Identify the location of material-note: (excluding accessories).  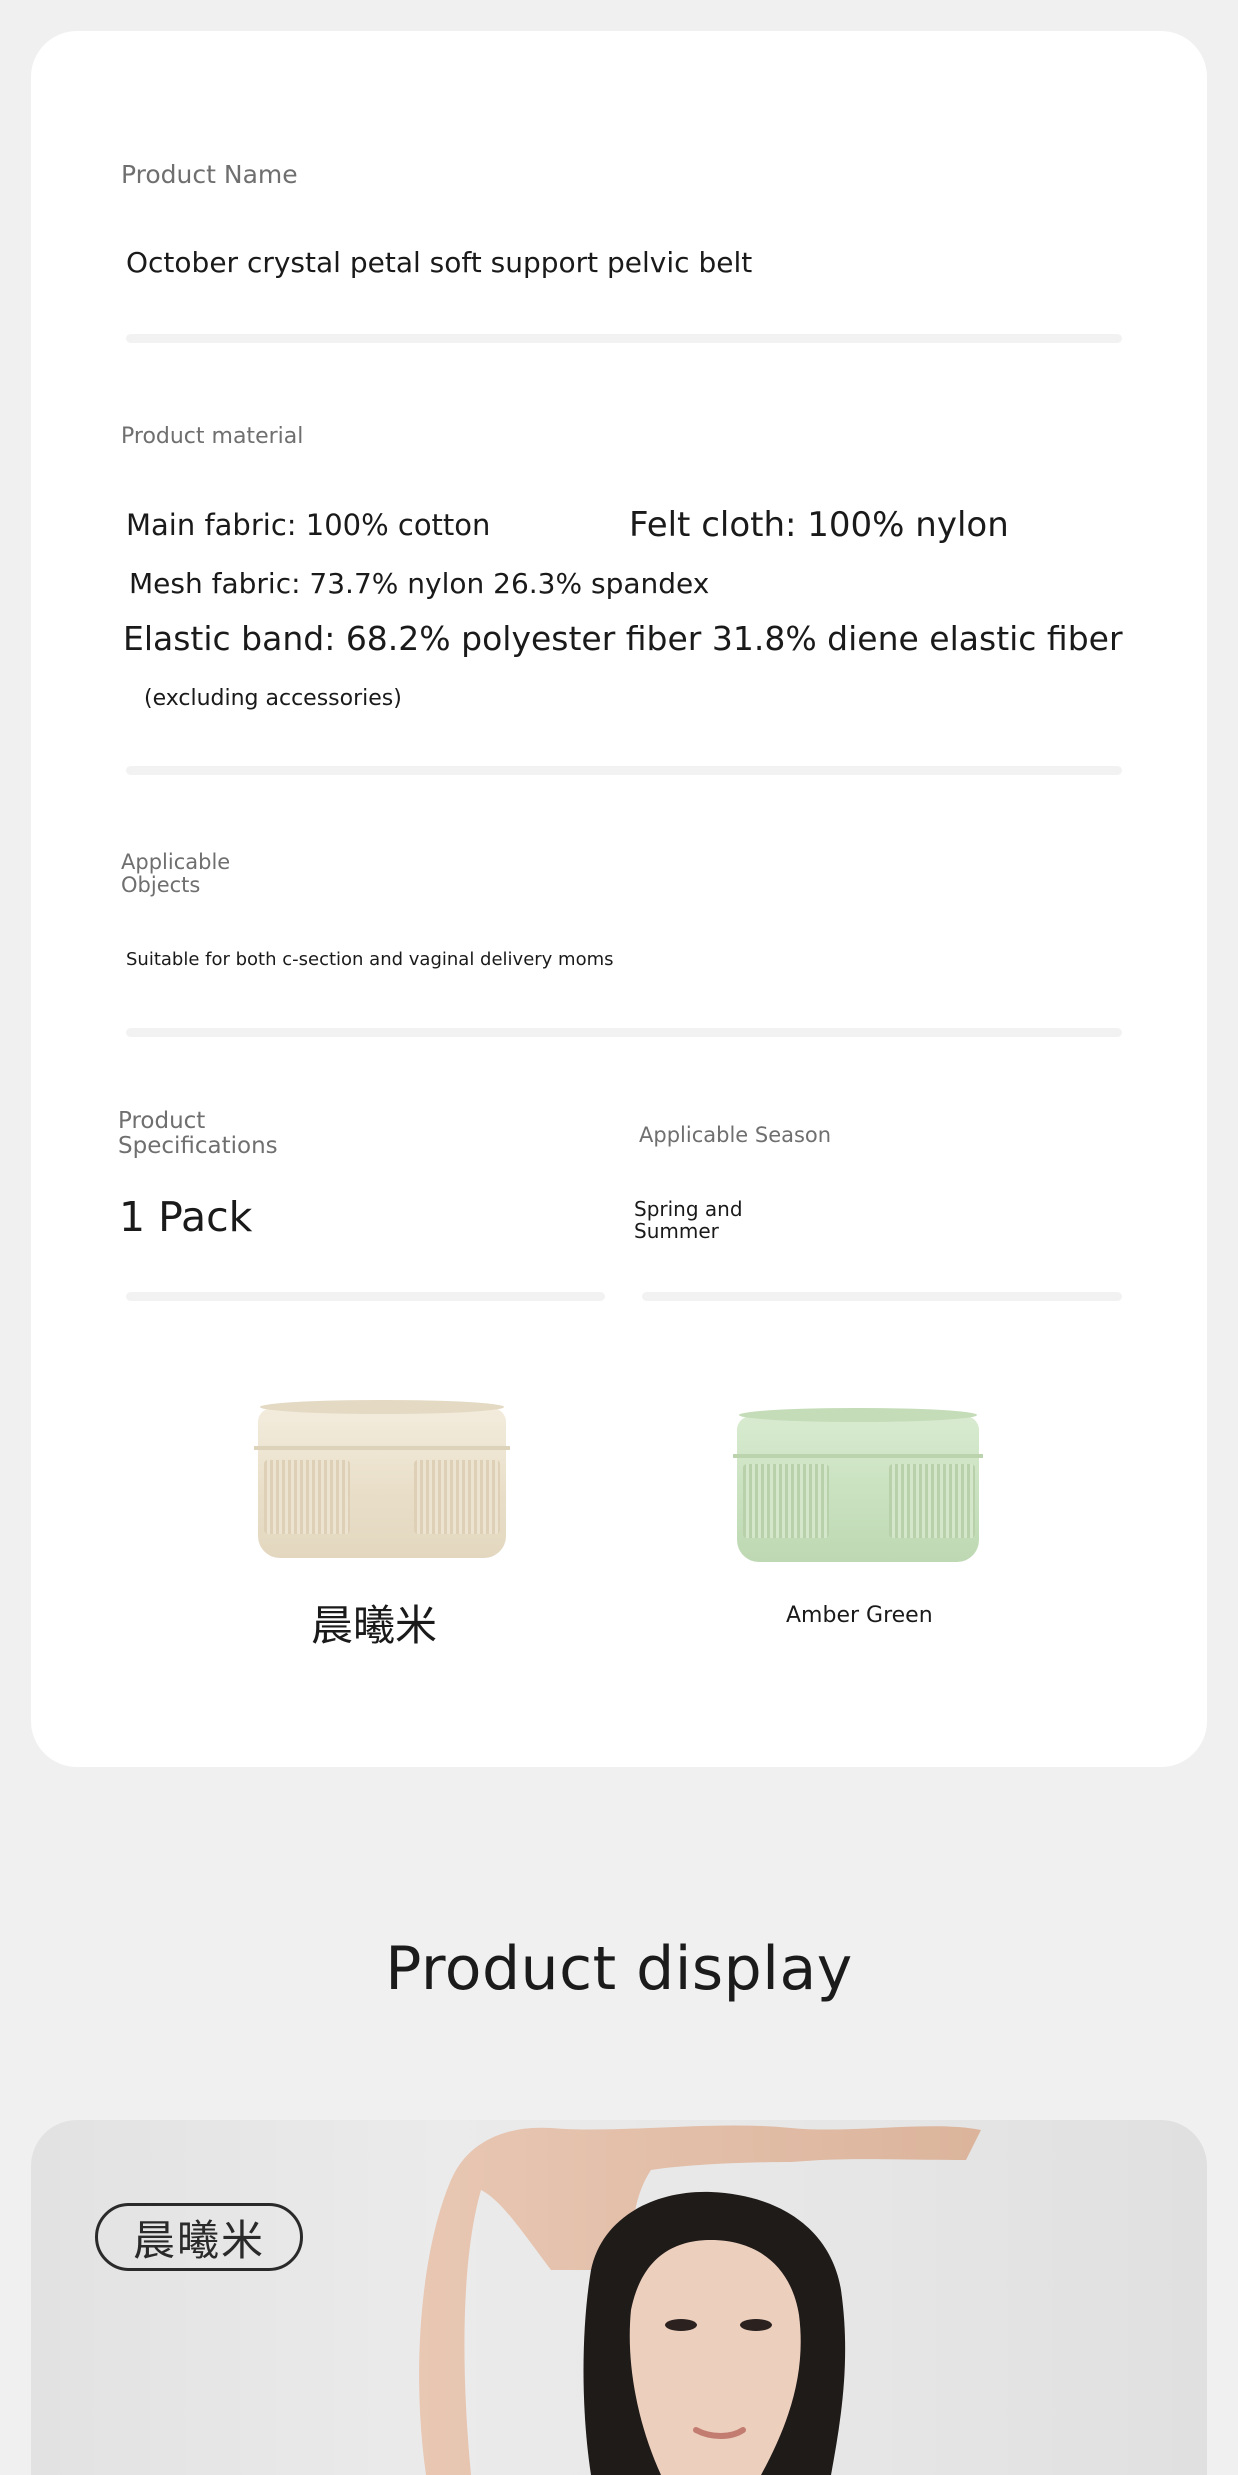
(273, 698).